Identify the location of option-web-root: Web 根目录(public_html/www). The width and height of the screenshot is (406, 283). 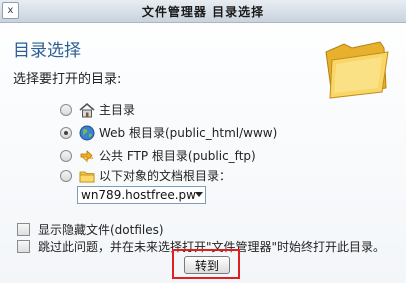
(168, 132).